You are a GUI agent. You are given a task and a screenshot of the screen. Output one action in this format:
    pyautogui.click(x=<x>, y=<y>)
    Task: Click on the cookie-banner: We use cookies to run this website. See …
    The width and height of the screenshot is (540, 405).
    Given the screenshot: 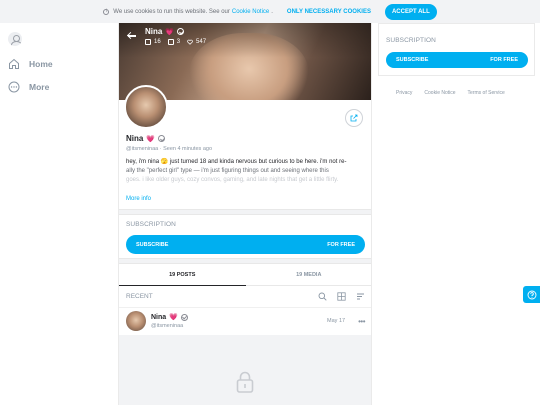 What is the action you would take?
    pyautogui.click(x=270, y=11)
    